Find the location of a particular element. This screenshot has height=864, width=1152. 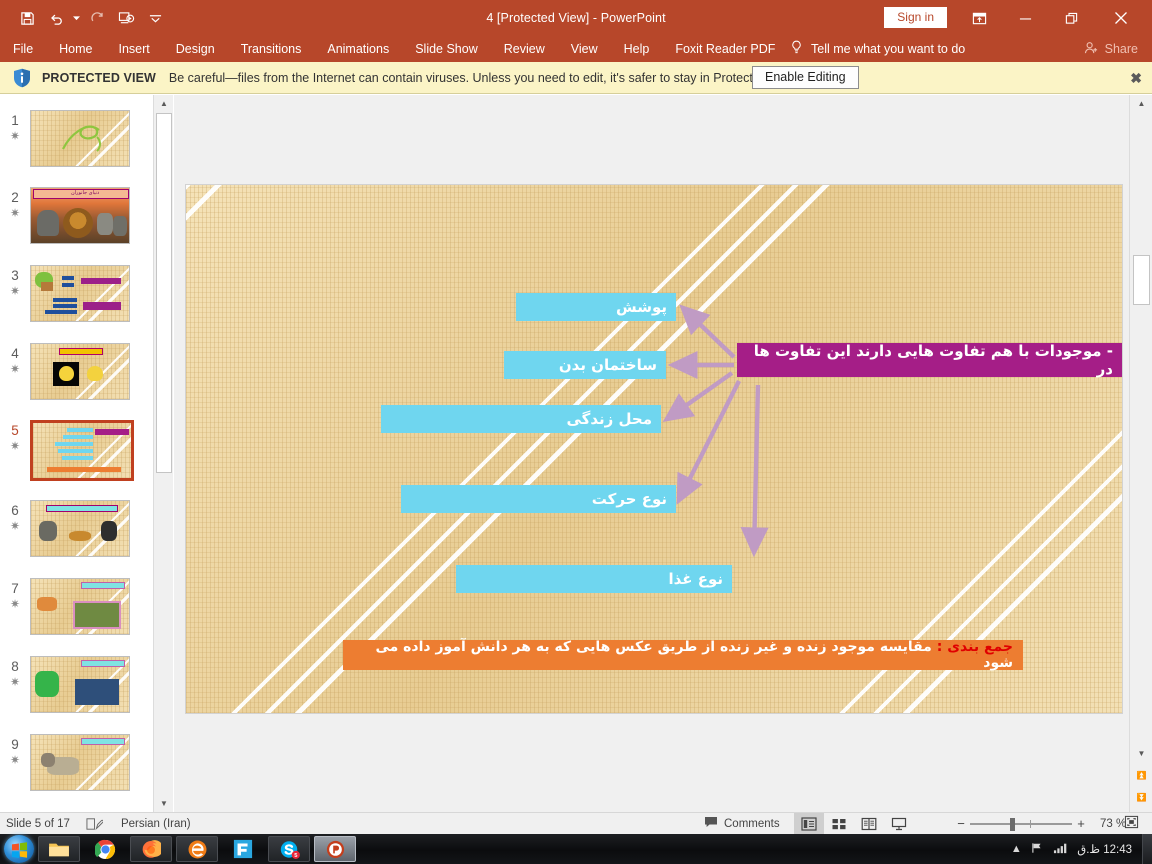

tab-home: Home is located at coordinates (75, 49).